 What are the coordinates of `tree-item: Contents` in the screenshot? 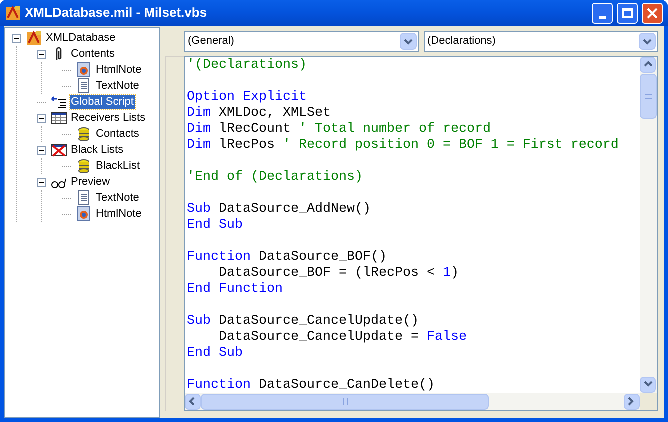 It's located at (93, 54).